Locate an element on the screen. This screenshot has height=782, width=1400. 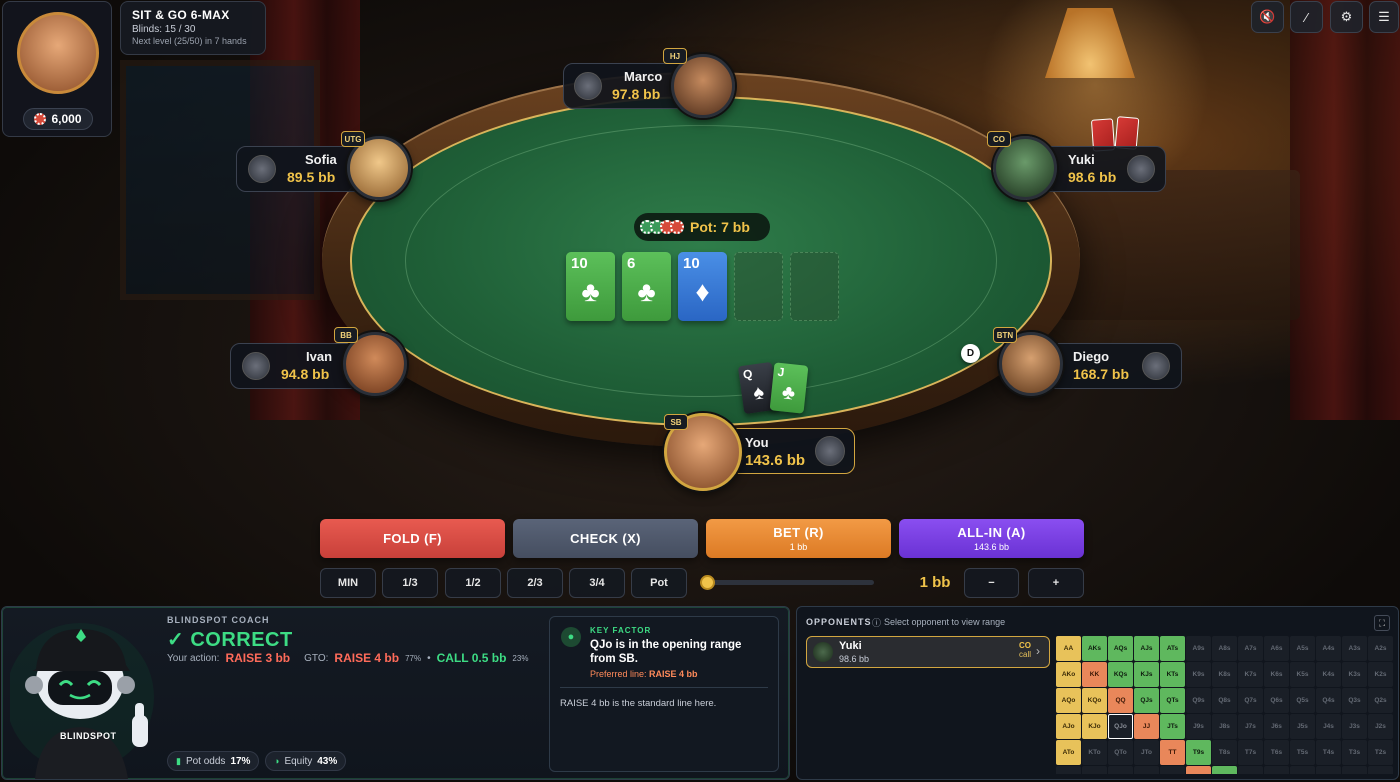
range-cell: KTs is located at coordinates (1172, 674).